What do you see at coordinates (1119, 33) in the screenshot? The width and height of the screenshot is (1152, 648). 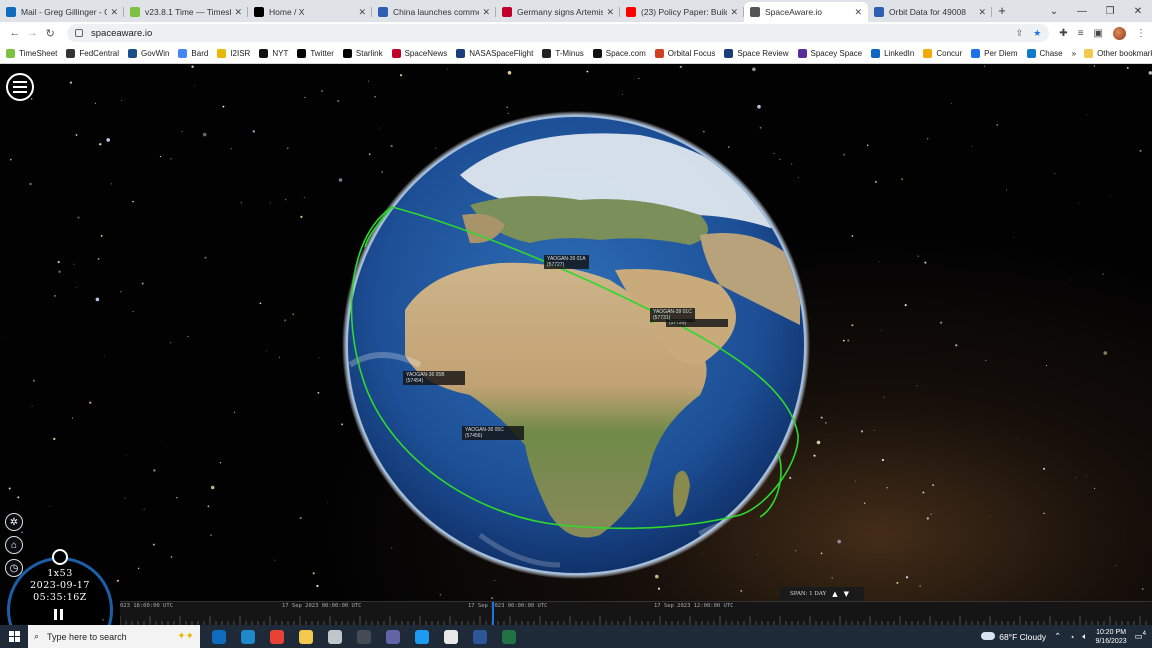 I see `profile-avatar` at bounding box center [1119, 33].